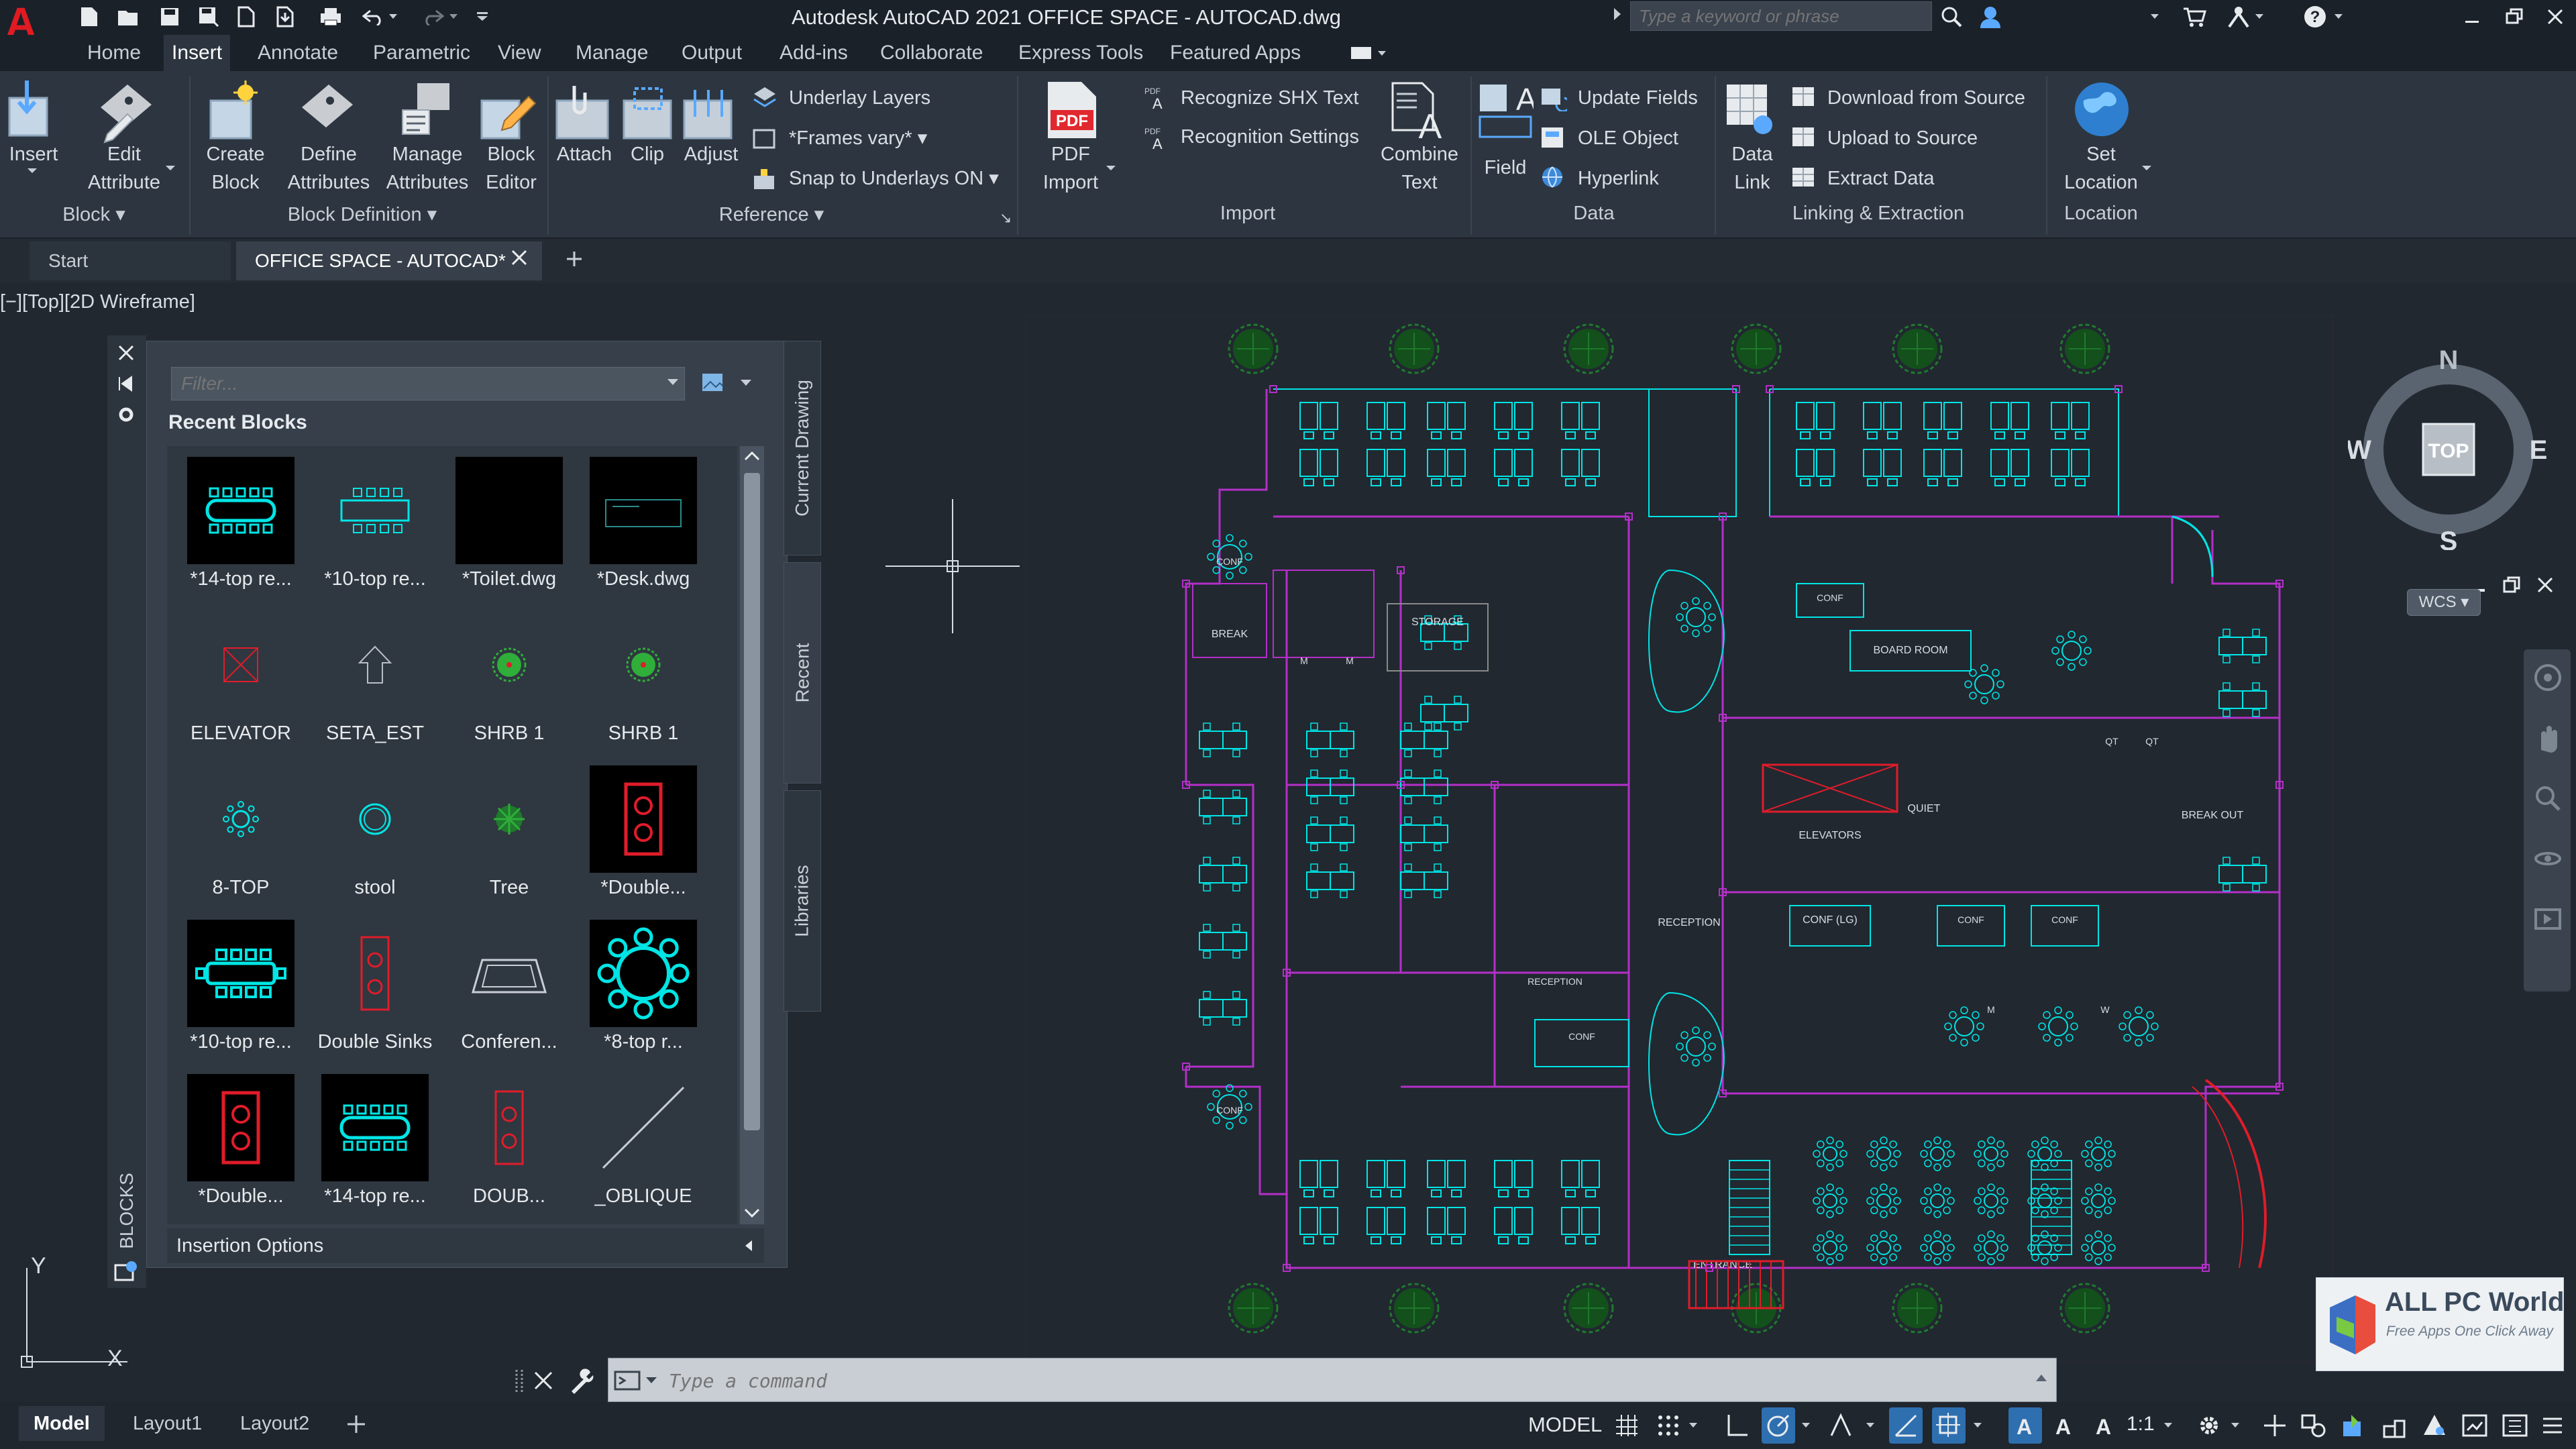 This screenshot has width=2576, height=1449. I want to click on recent-commands-icon, so click(637, 1380).